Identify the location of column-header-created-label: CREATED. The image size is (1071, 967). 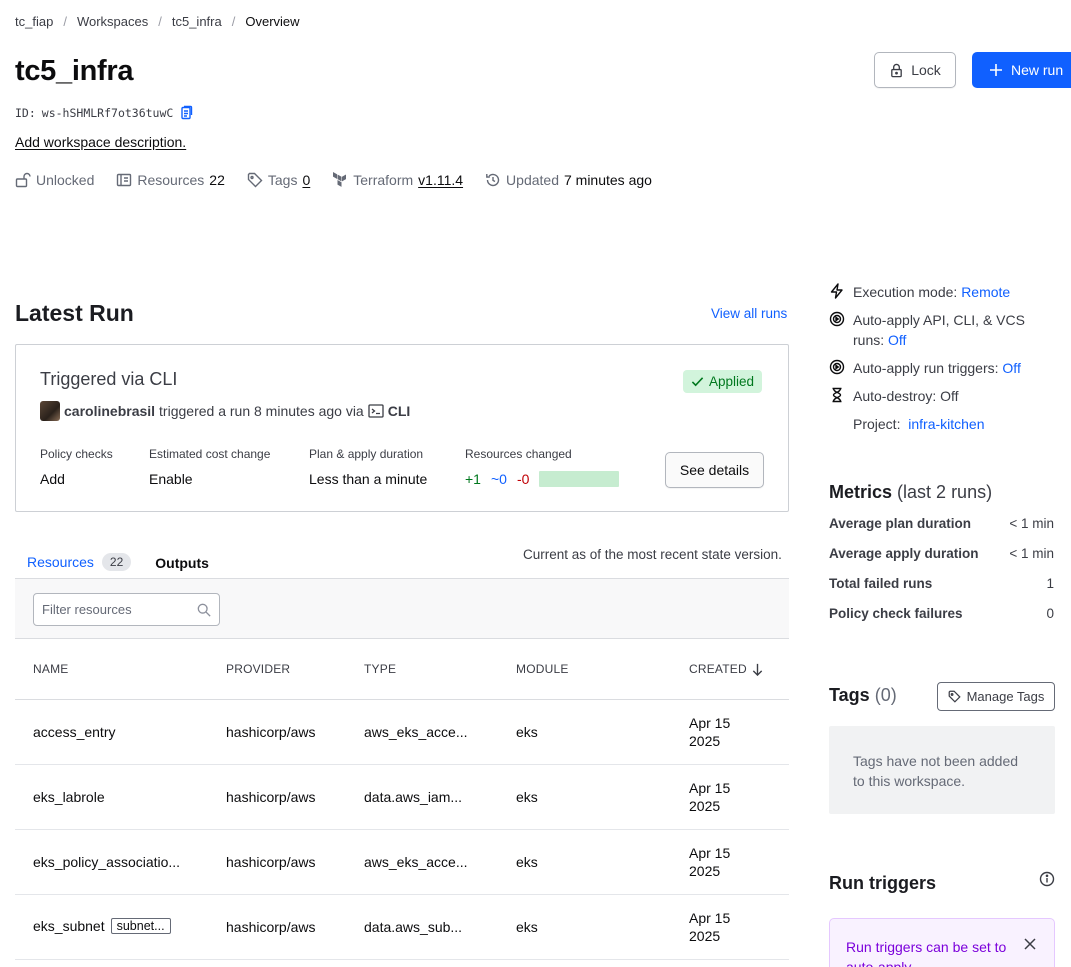
(718, 669).